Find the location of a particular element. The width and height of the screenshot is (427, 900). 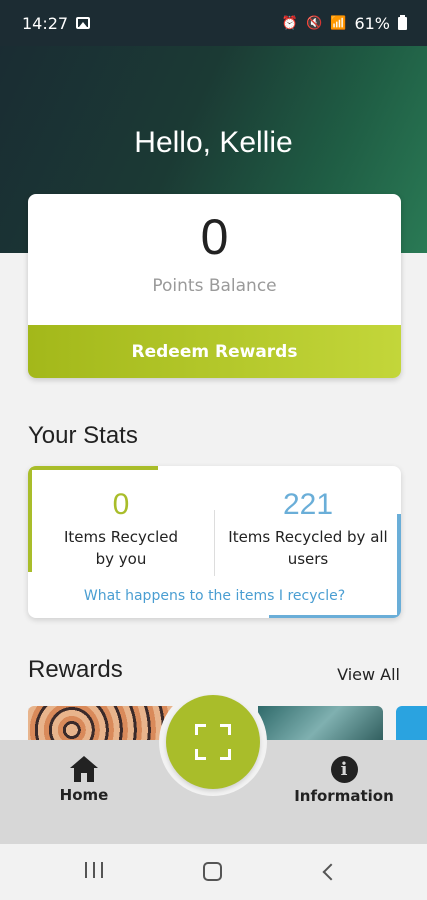

scan-button is located at coordinates (213, 742).